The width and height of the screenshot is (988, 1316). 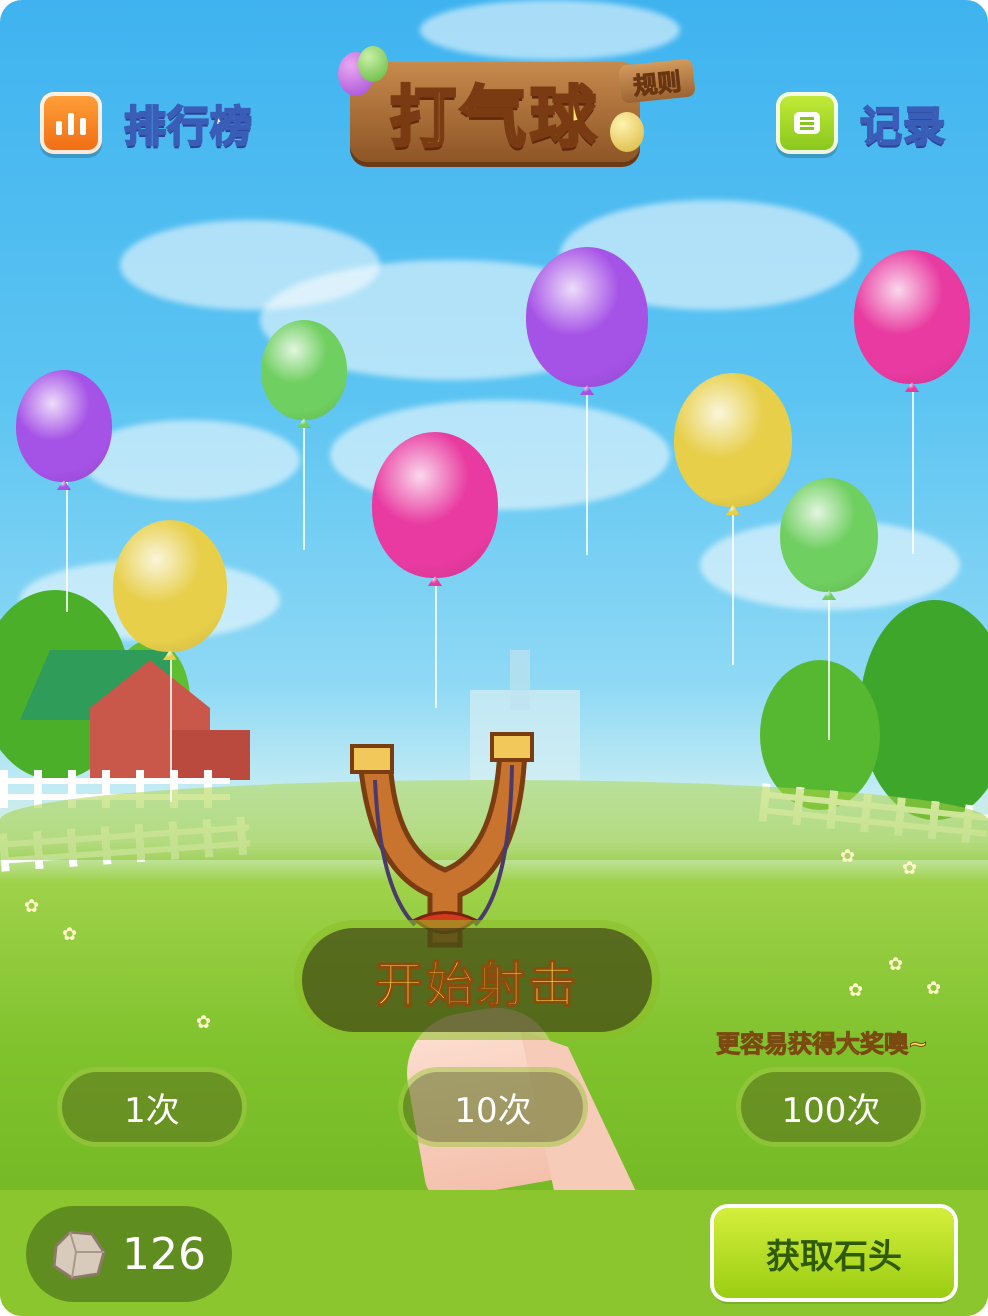 What do you see at coordinates (924, 710) in the screenshot?
I see `tree` at bounding box center [924, 710].